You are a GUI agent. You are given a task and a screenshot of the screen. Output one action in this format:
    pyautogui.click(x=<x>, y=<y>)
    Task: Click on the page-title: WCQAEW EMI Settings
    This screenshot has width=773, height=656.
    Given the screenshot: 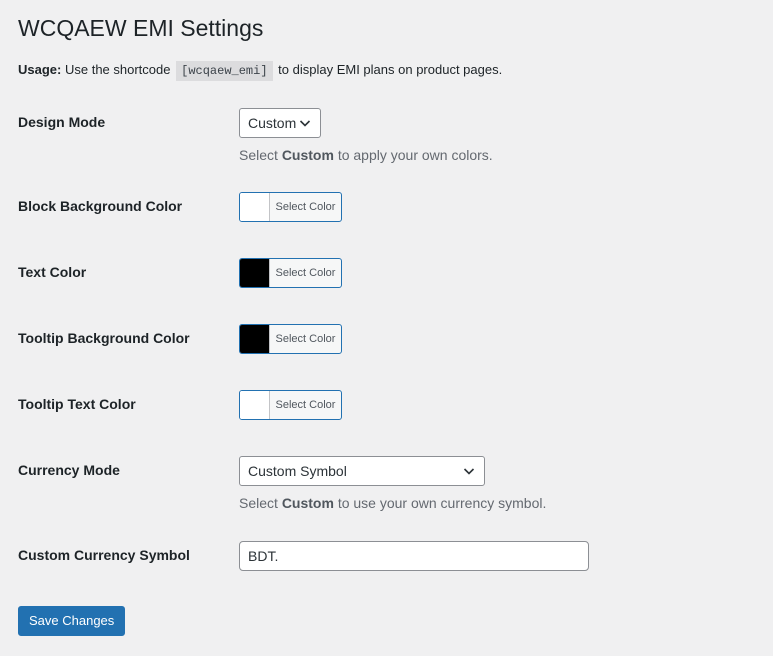 What is the action you would take?
    pyautogui.click(x=141, y=28)
    